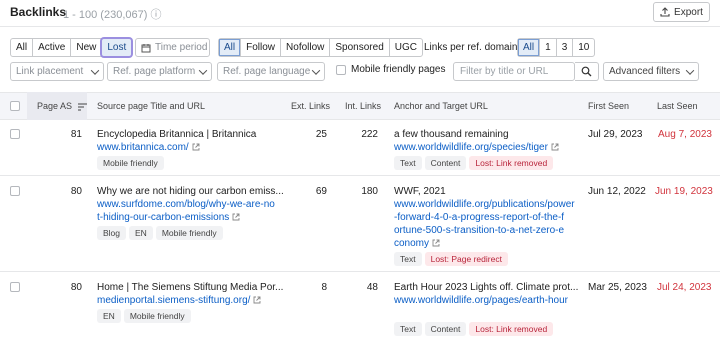 The width and height of the screenshot is (720, 344). Describe the element at coordinates (271, 71) in the screenshot. I see `ref-page-language-dropdown: Ref. page language` at that location.